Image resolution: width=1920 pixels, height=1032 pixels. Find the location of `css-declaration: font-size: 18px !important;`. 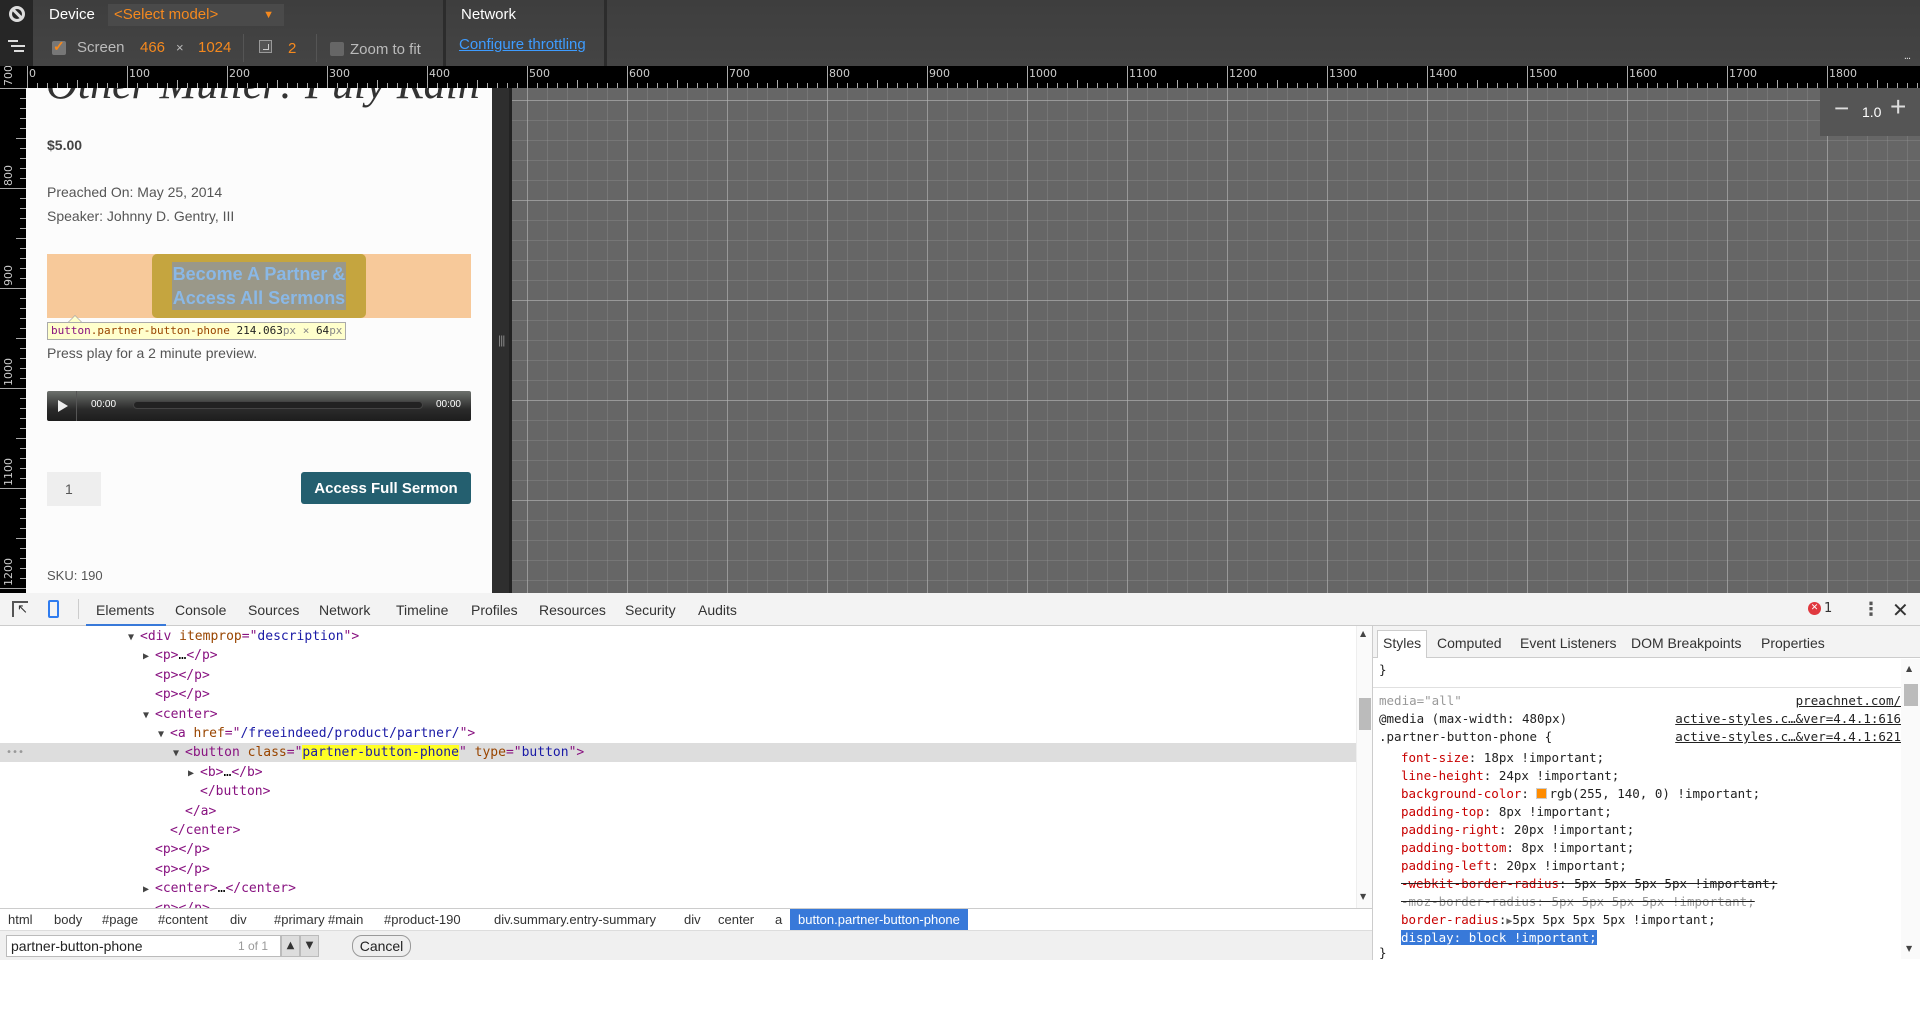

css-declaration: font-size: 18px !important; is located at coordinates (1502, 758).